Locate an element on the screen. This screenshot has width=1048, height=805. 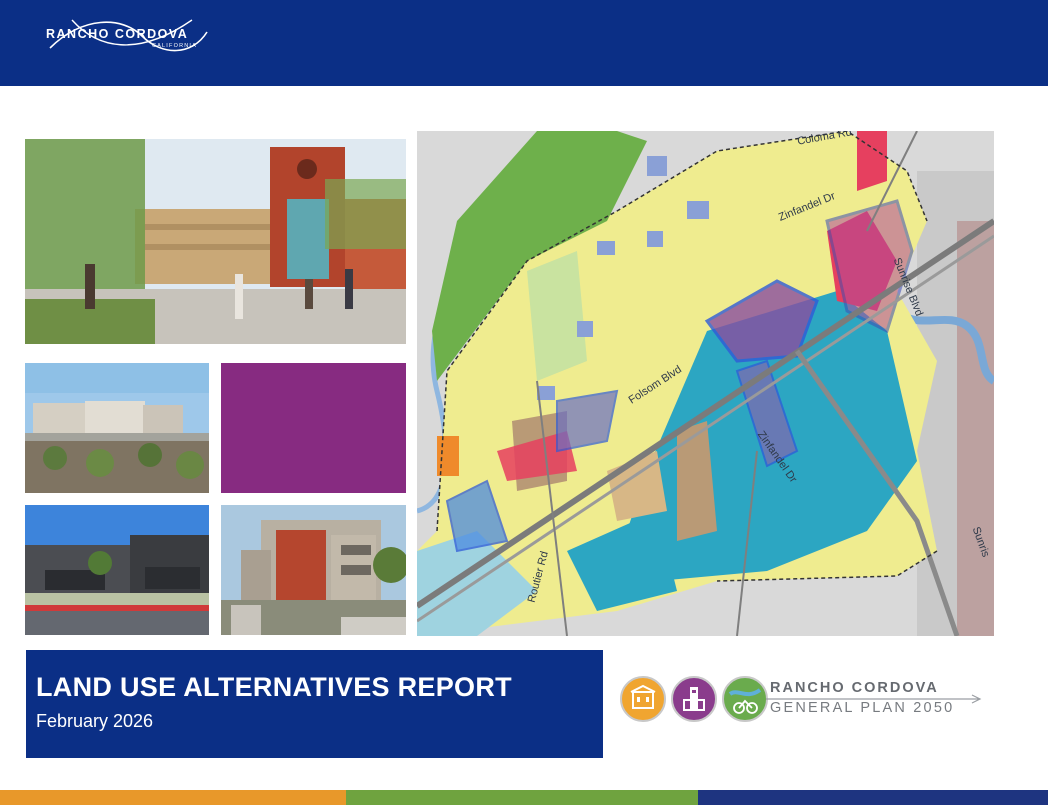
building-icon is located at coordinates (643, 699).